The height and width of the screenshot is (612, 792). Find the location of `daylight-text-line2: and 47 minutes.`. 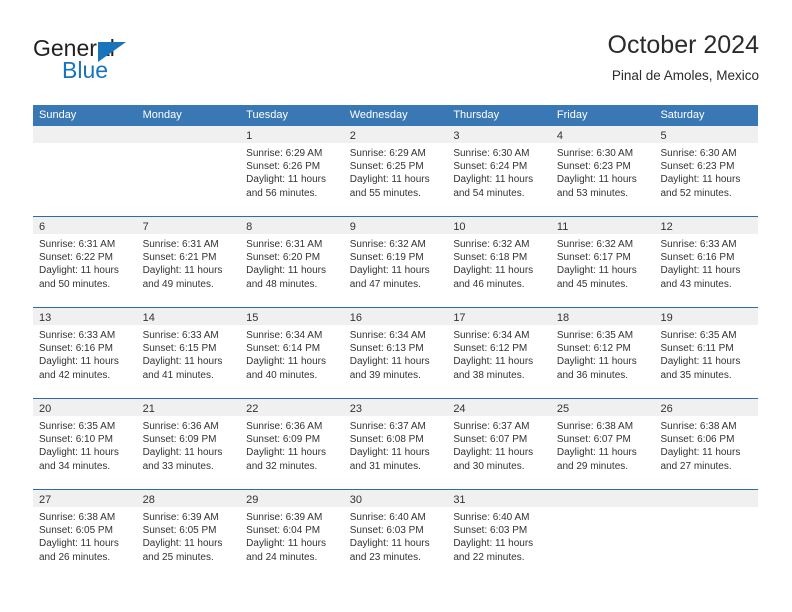

daylight-text-line2: and 47 minutes. is located at coordinates (385, 284).